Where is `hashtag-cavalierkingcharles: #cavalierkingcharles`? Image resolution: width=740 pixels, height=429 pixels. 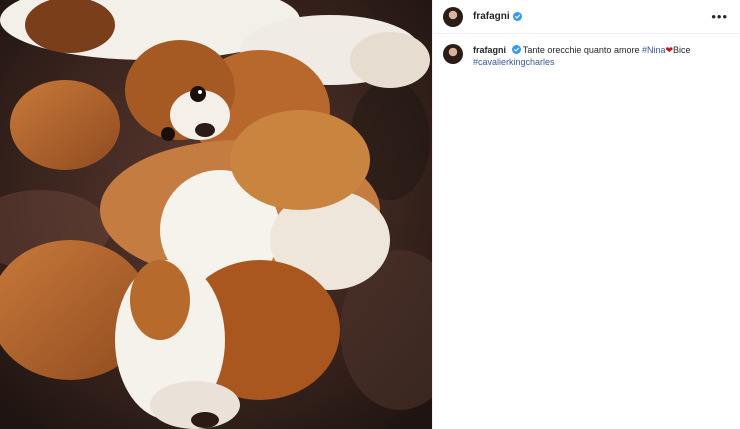
hashtag-cavalierkingcharles: #cavalierkingcharles is located at coordinates (514, 62).